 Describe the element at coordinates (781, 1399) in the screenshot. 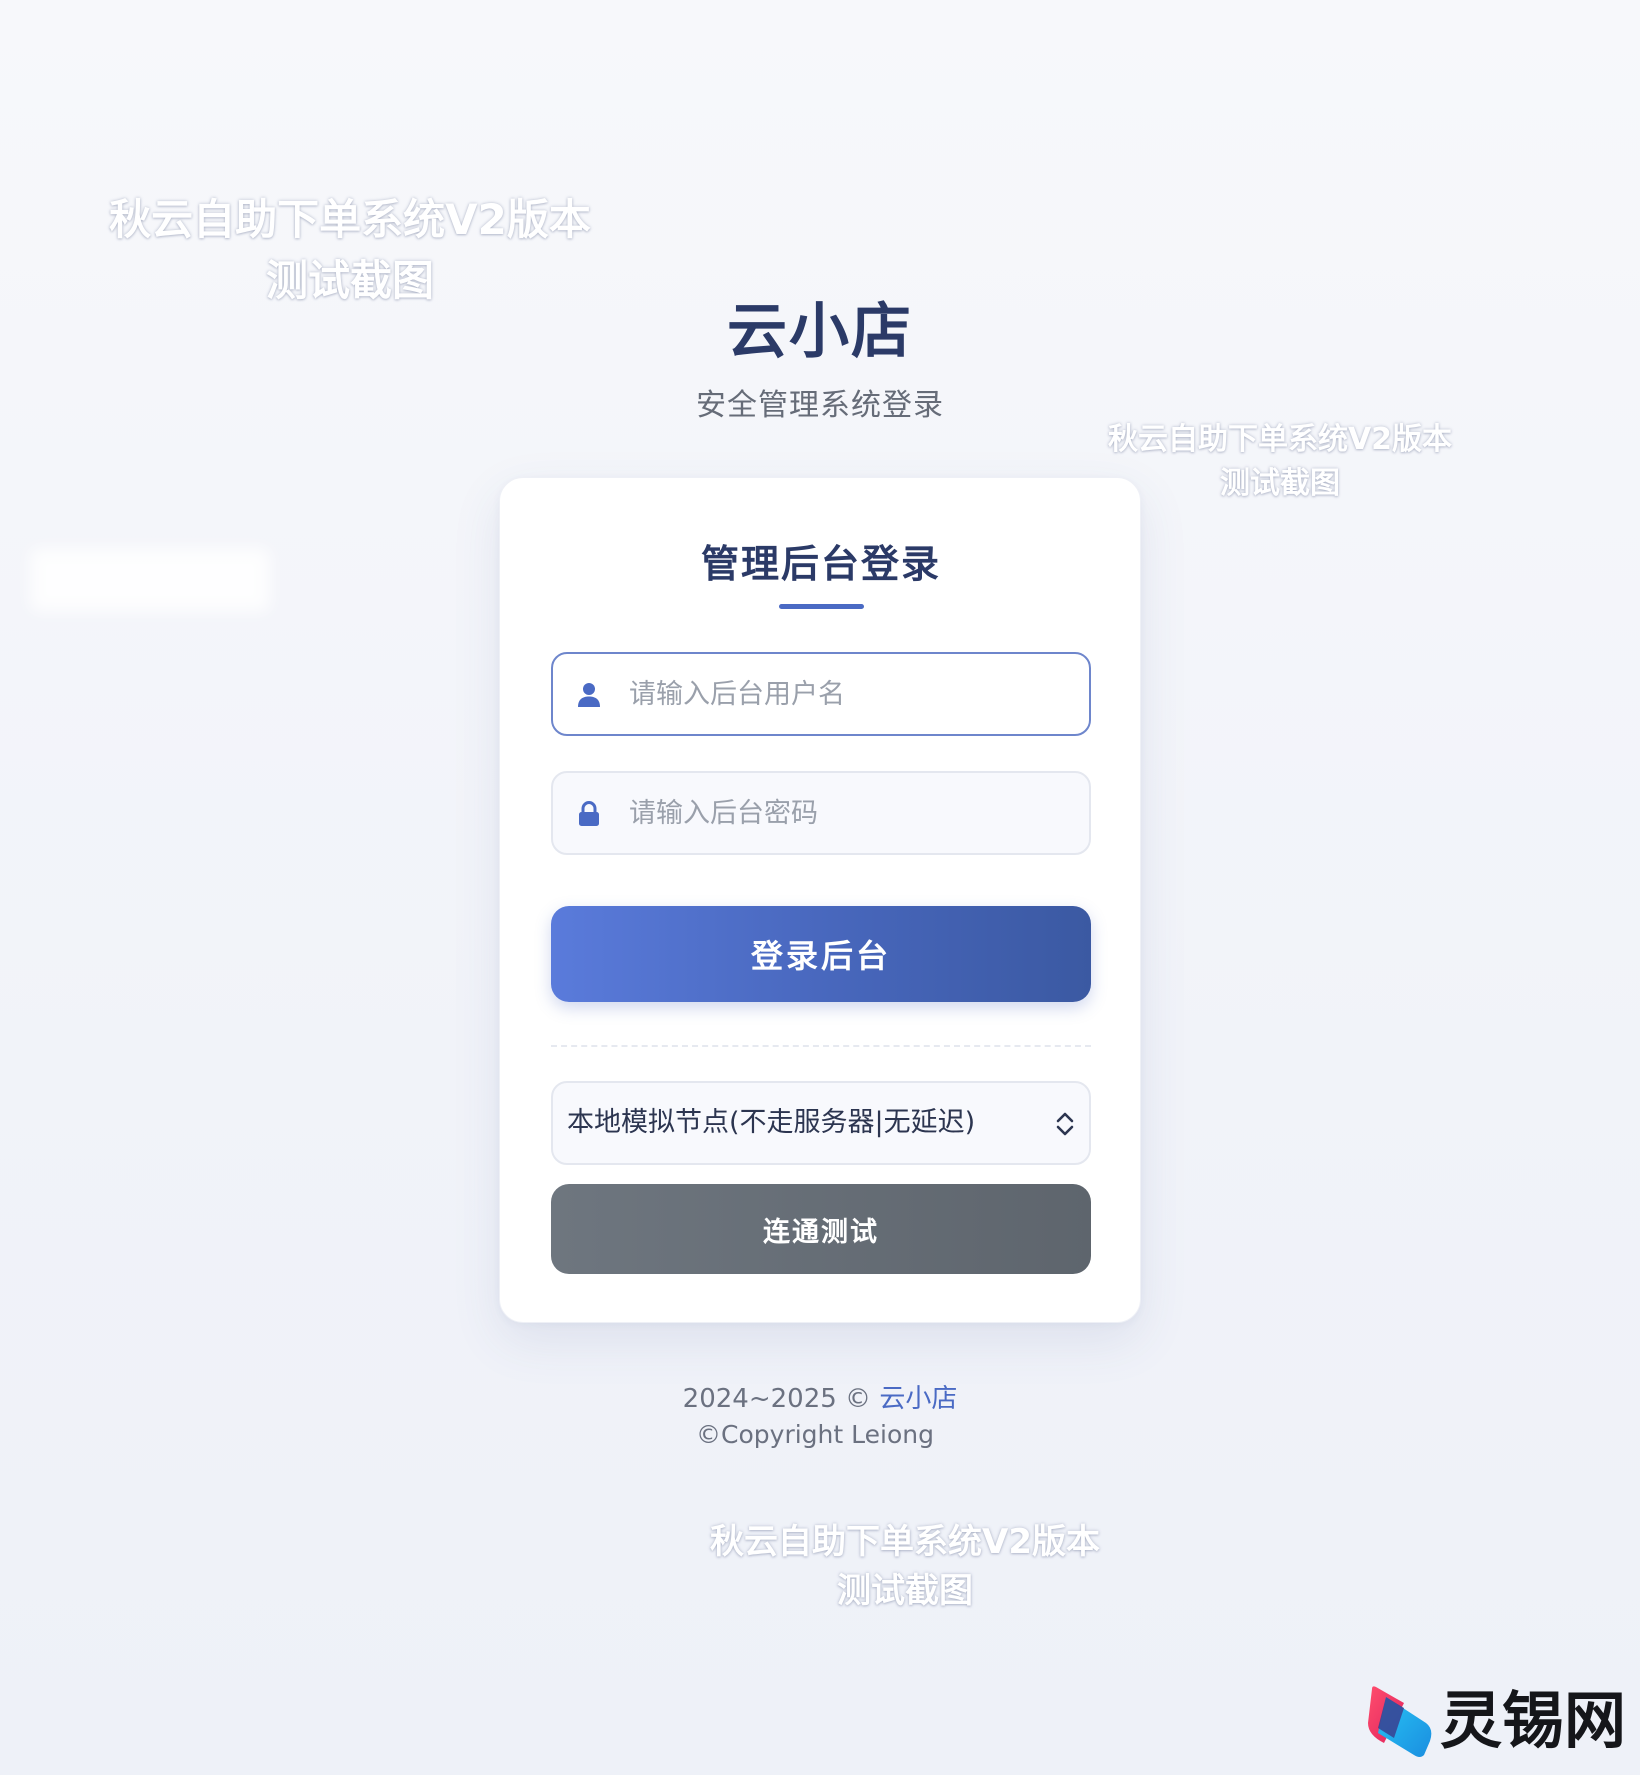

I see `footer-years-text: 2024~2025 ©` at that location.